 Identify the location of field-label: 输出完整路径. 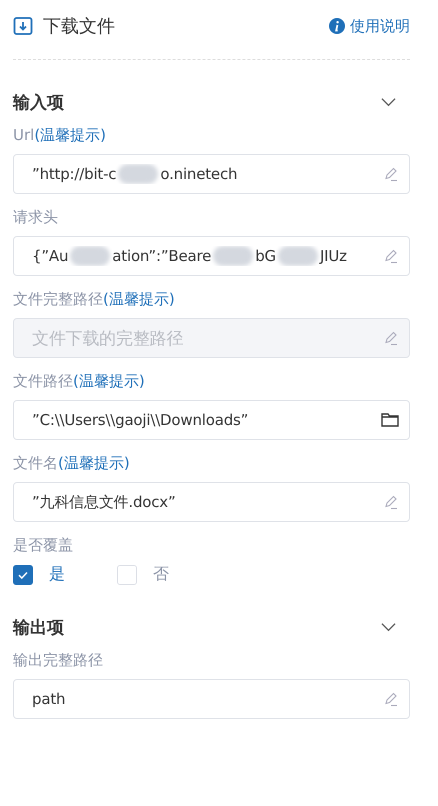
(58, 660).